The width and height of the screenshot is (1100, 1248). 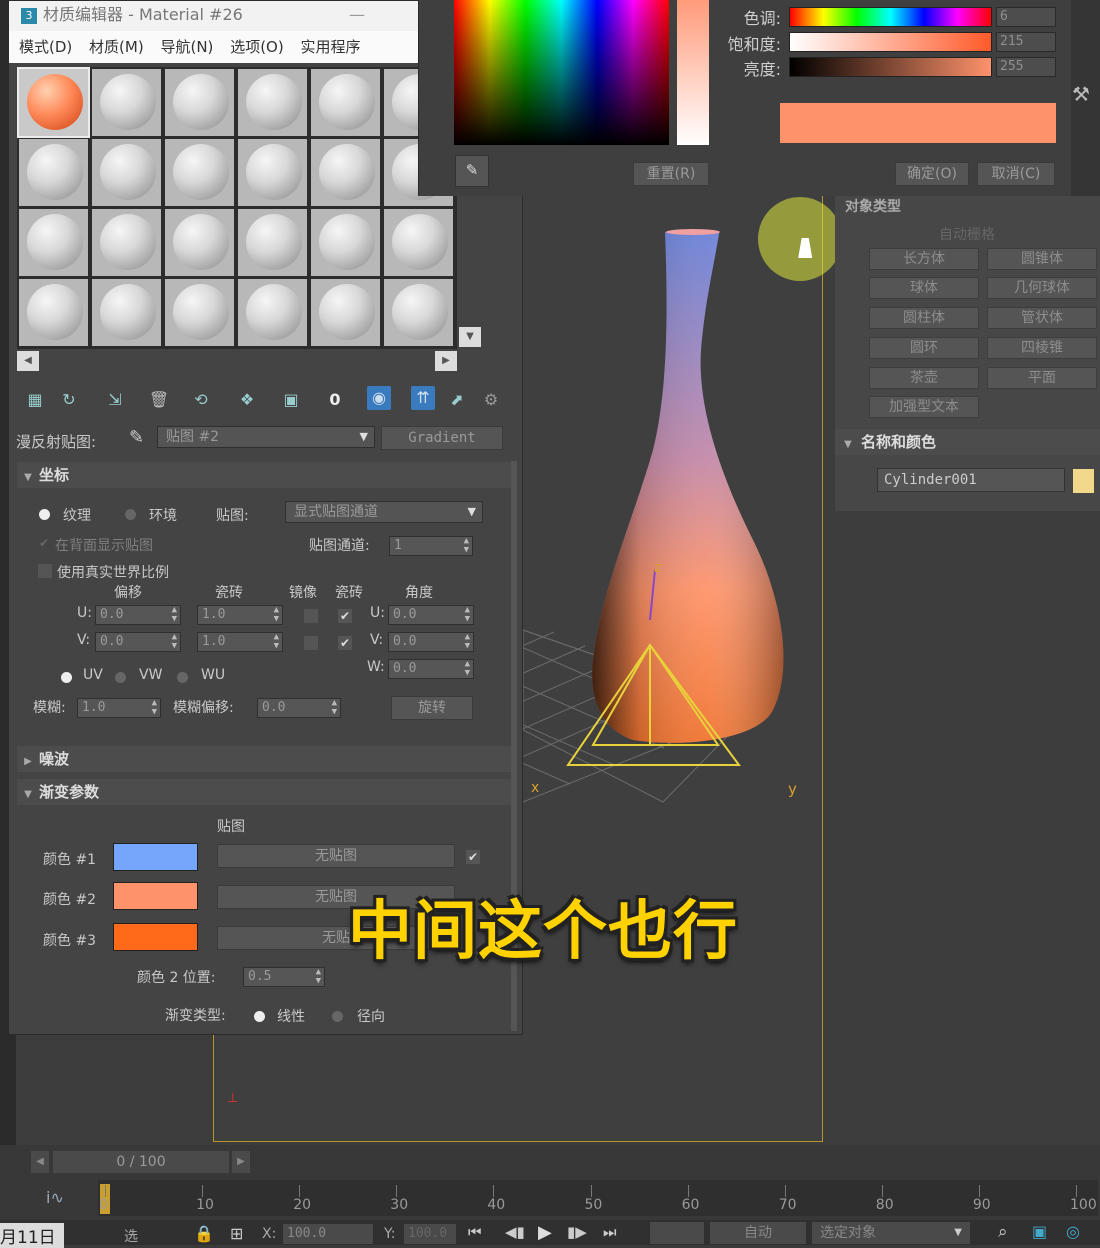 What do you see at coordinates (577, 1232) in the screenshot?
I see `next-frame-icon: ▮▶` at bounding box center [577, 1232].